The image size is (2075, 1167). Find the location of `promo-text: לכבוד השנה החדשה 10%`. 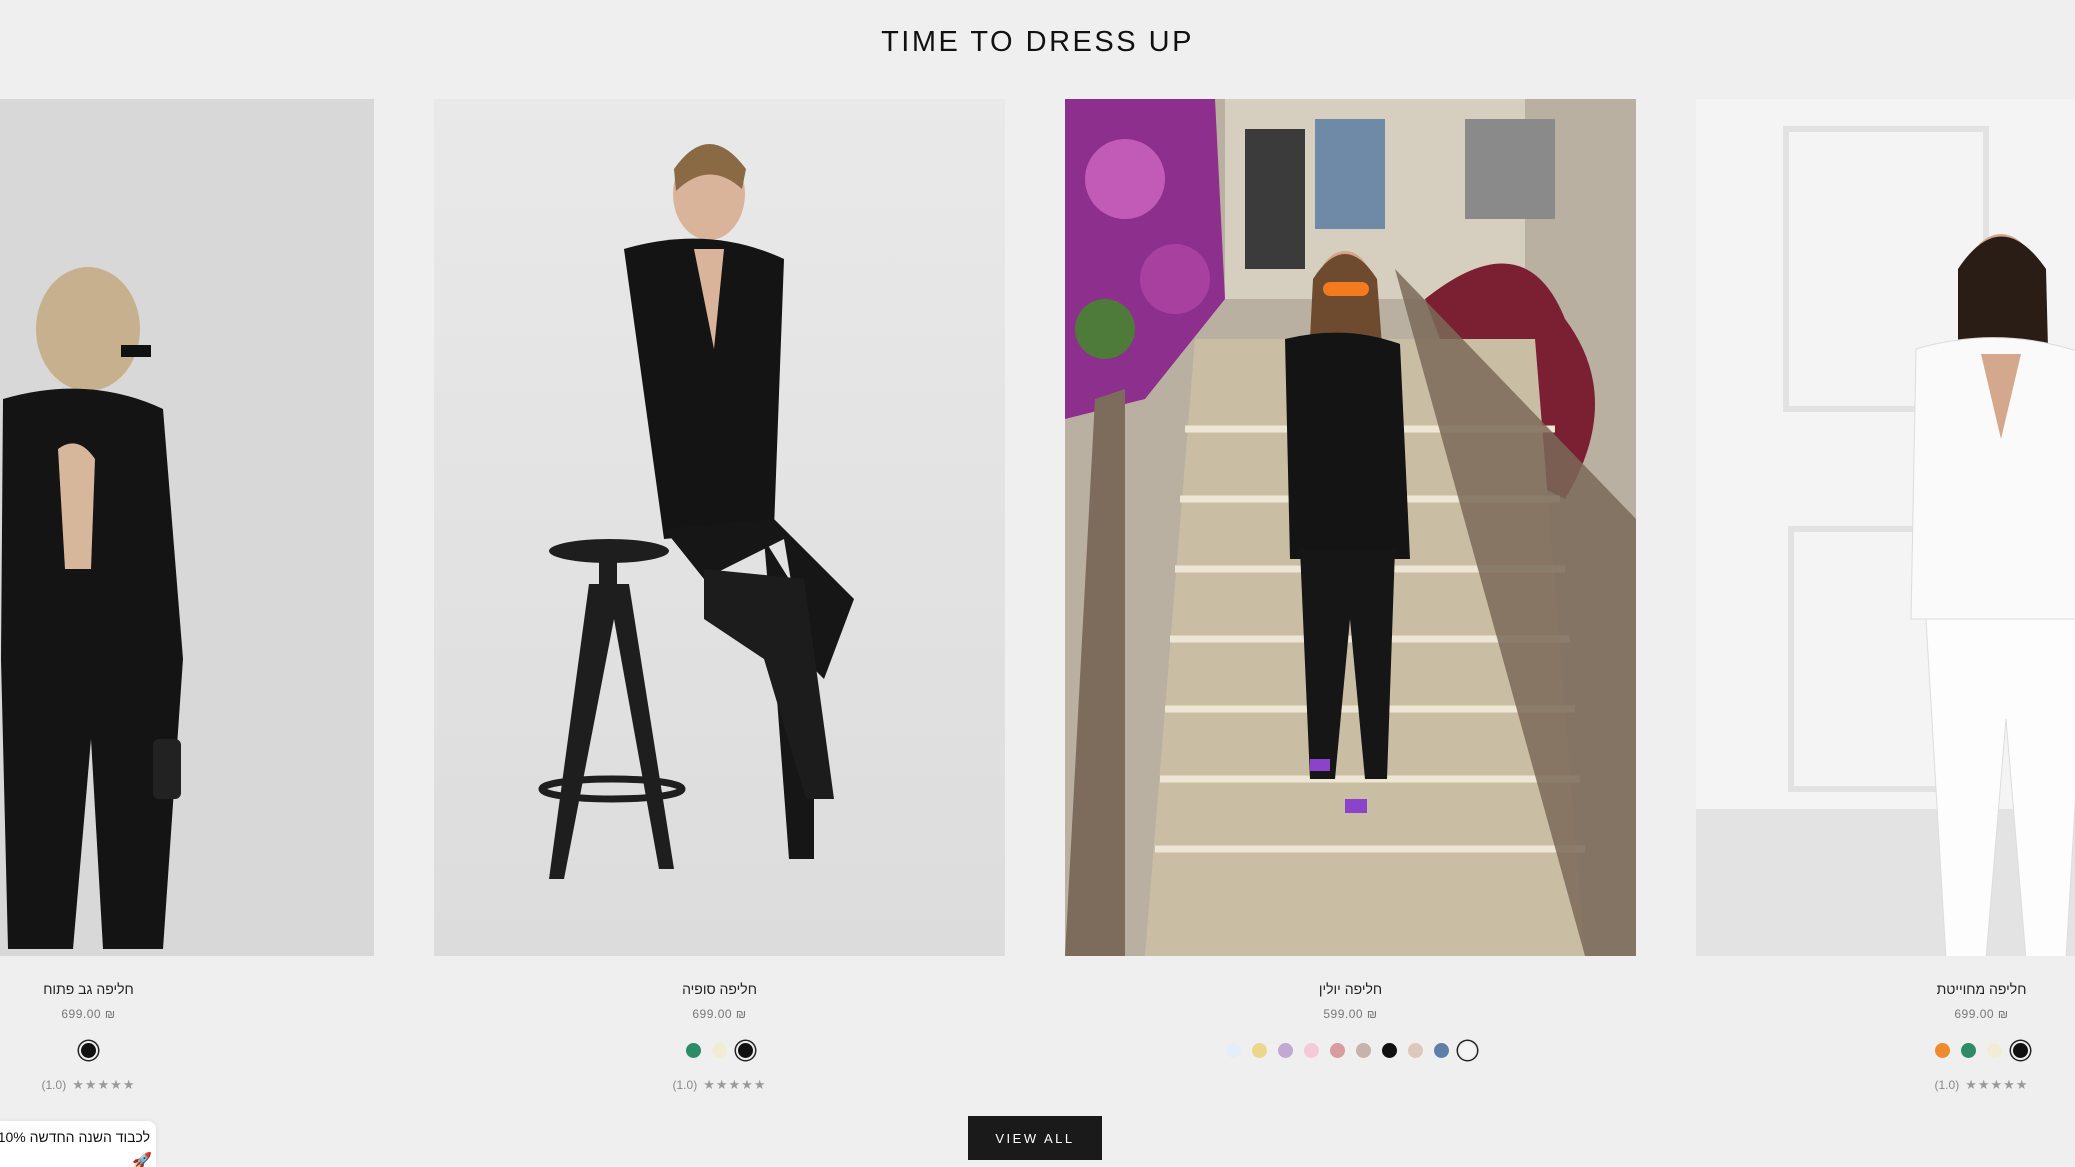

promo-text: לכבוד השנה החדשה 10% is located at coordinates (75, 1137).